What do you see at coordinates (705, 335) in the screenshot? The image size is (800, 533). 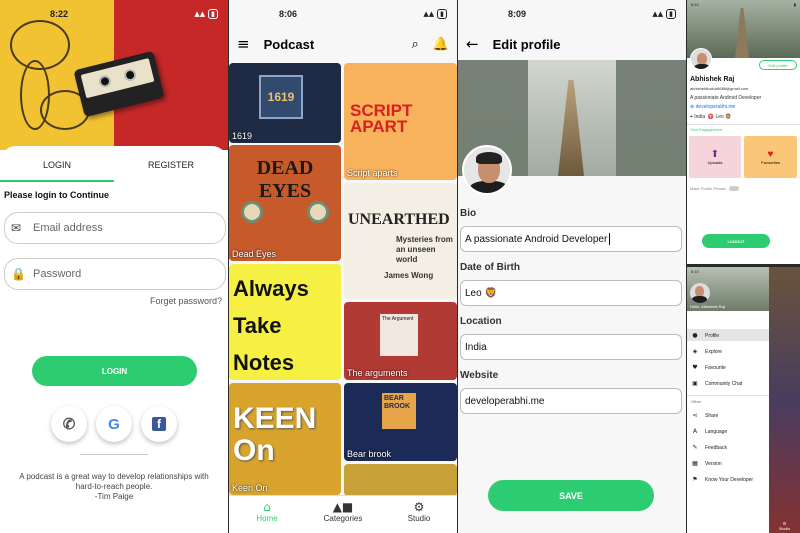 I see `drawer-item-profile: ● Profile` at bounding box center [705, 335].